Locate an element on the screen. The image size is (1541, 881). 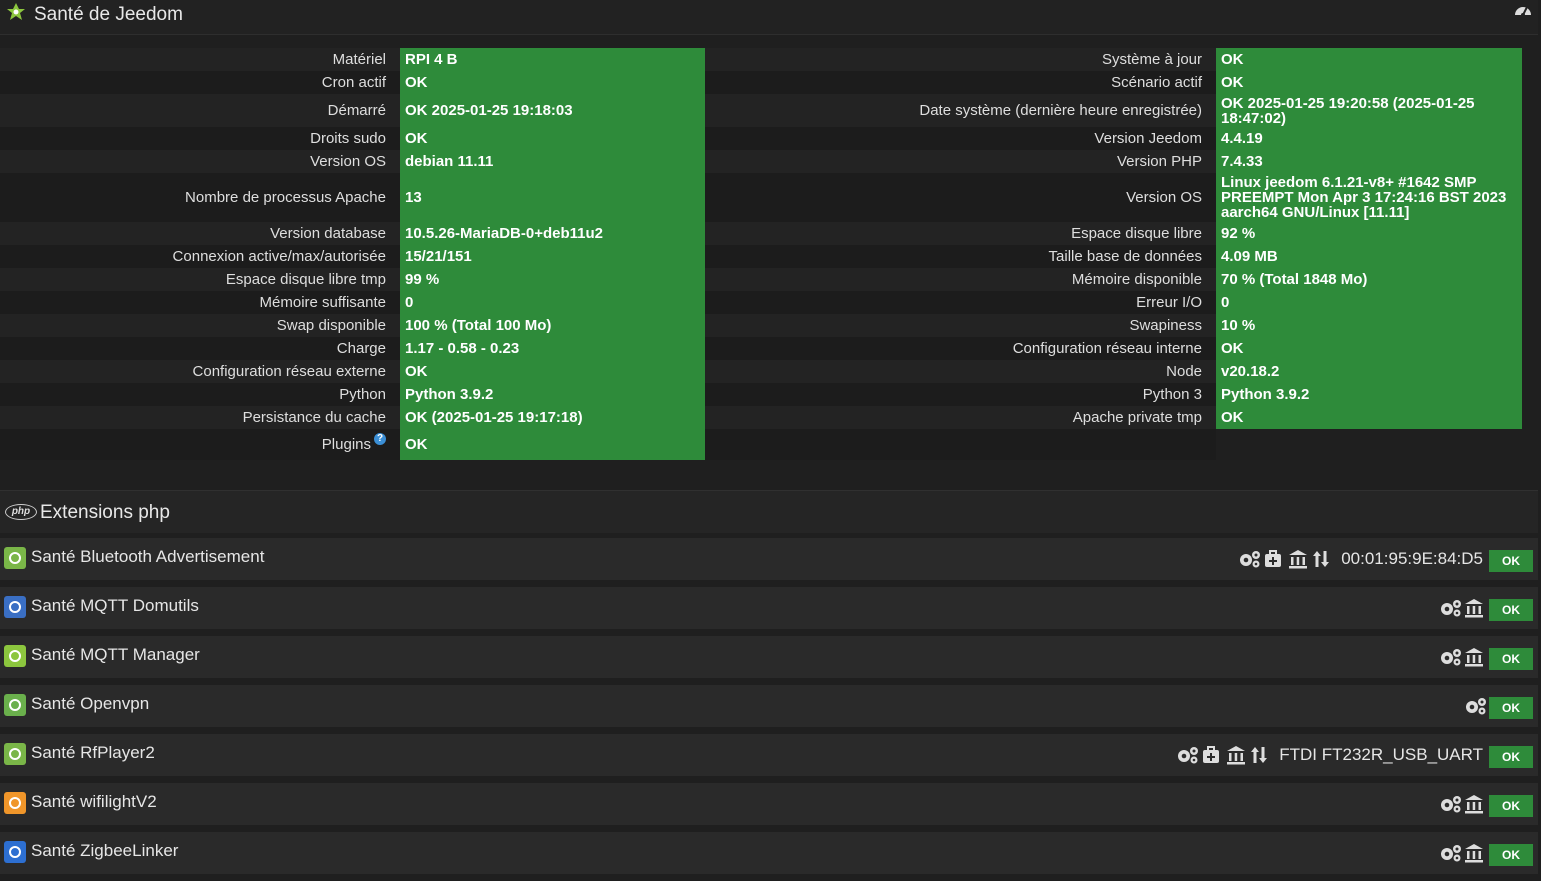
plugin-name: Santé Openvpn is located at coordinates (90, 704).